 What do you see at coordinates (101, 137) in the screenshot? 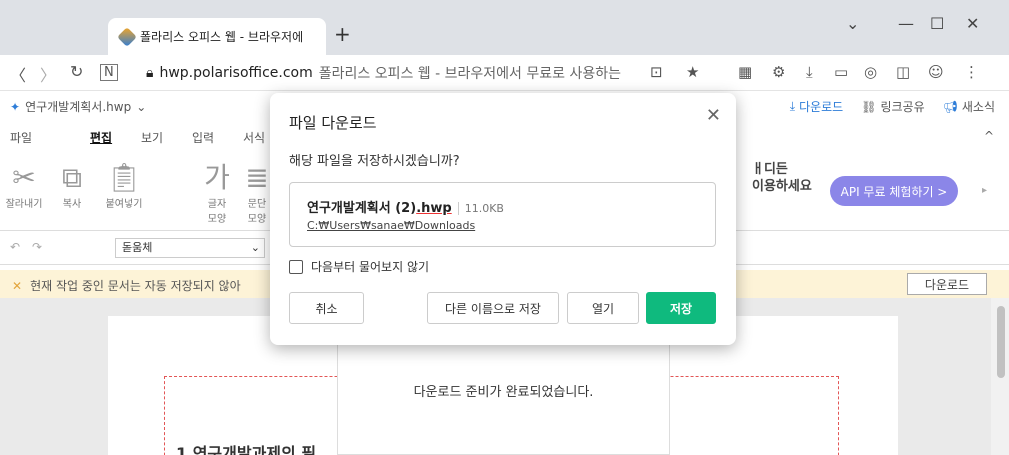
I see `menu-edit: 편집` at bounding box center [101, 137].